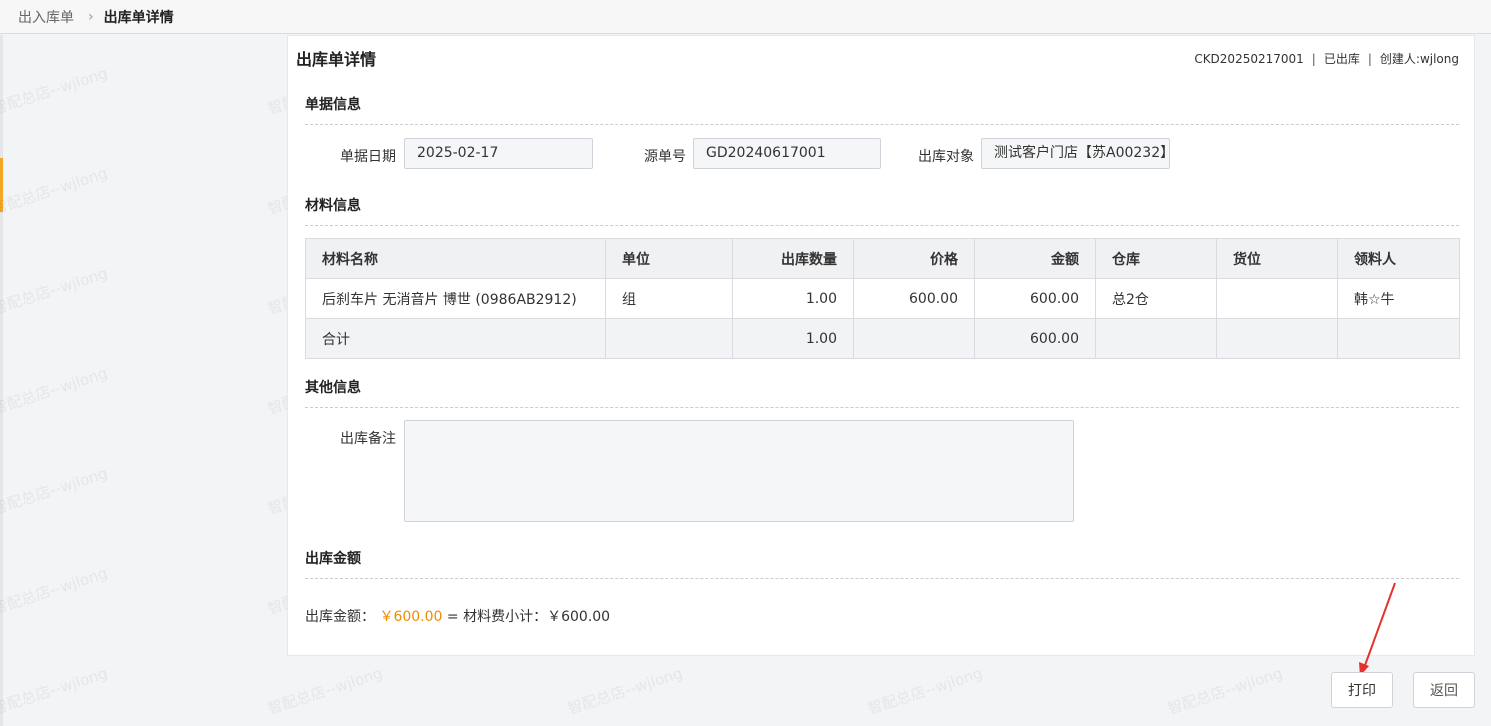 The image size is (1491, 726). Describe the element at coordinates (1398, 298) in the screenshot. I see `table-cell: 韩☆牛` at that location.